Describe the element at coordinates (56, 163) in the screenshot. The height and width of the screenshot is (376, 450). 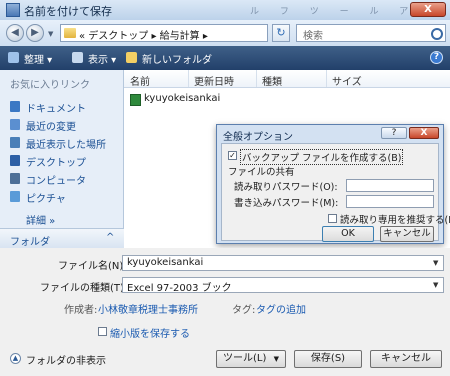
I see `sidebar-item-label: デスクトップ` at that location.